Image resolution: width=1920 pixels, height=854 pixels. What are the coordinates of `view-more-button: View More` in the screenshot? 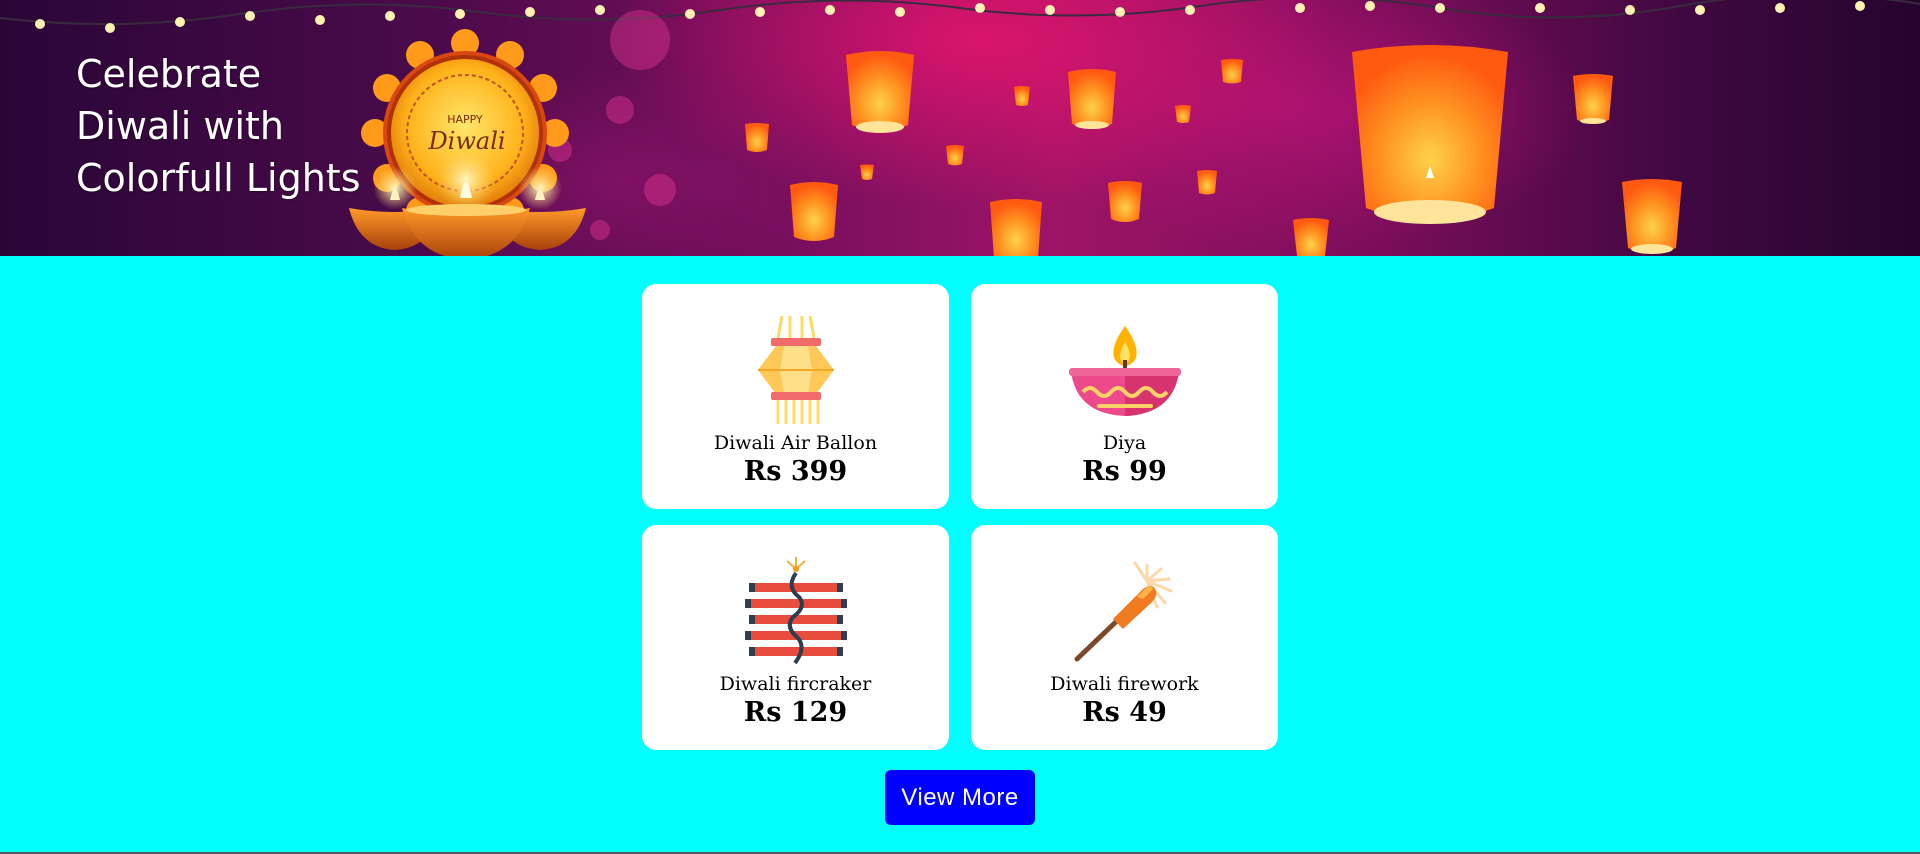 It's located at (960, 797).